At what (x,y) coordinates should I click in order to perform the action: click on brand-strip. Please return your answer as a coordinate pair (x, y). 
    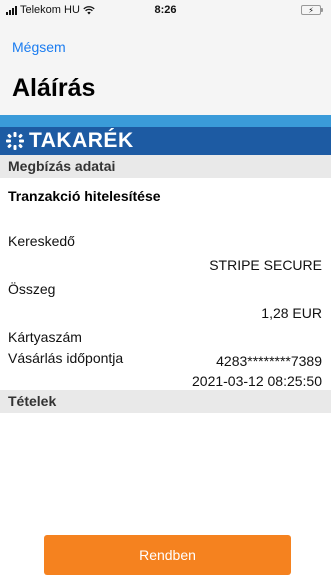
    Looking at the image, I should click on (165, 121).